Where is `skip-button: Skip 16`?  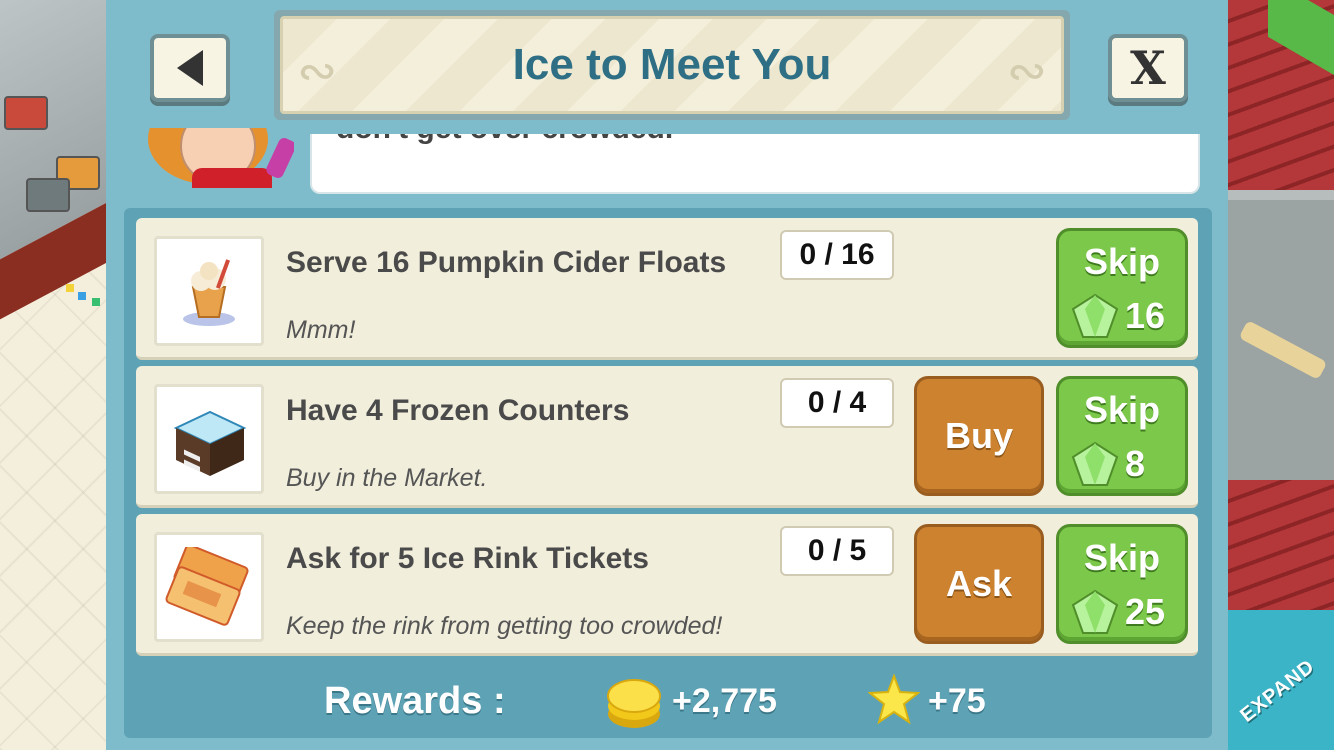 skip-button: Skip 16 is located at coordinates (1122, 288).